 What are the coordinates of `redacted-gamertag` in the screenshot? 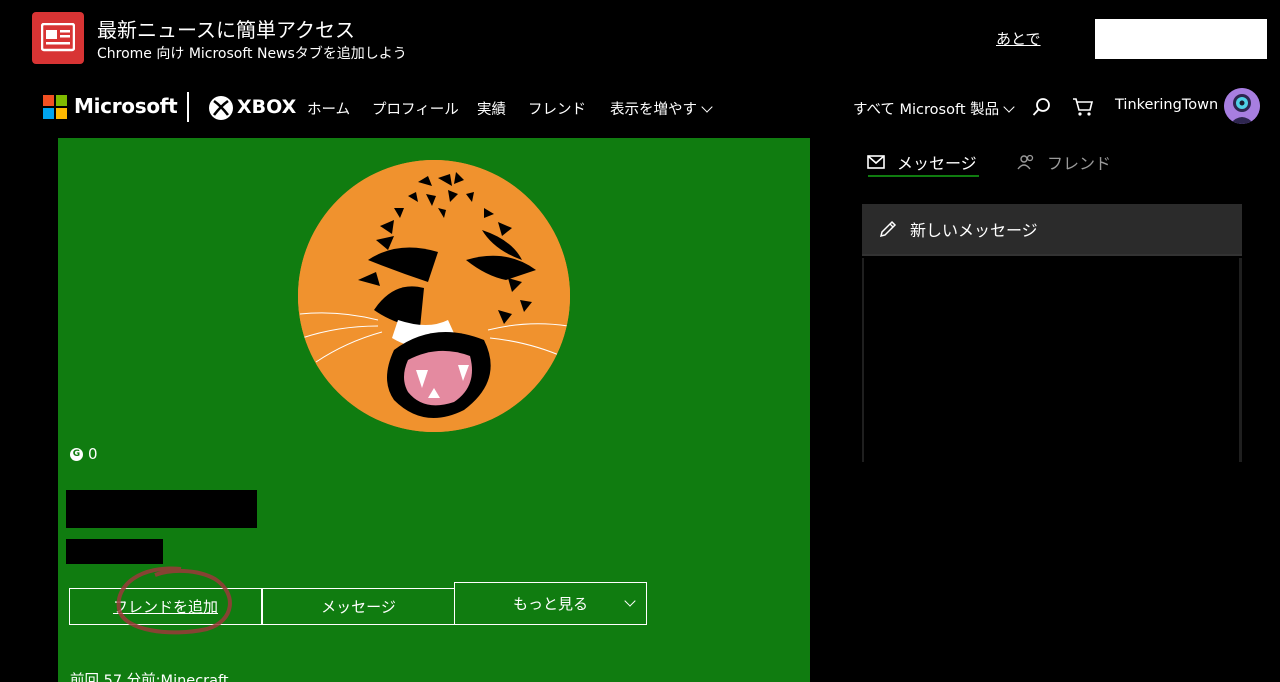 It's located at (161, 509).